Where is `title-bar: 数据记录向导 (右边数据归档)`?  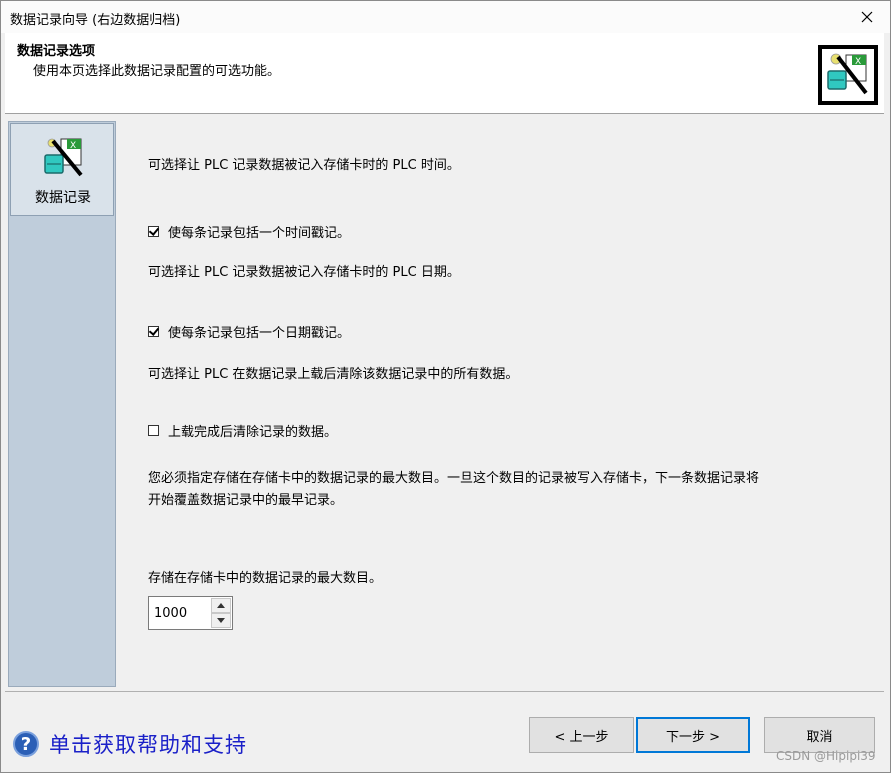 title-bar: 数据记录向导 (右边数据归档) is located at coordinates (445, 17).